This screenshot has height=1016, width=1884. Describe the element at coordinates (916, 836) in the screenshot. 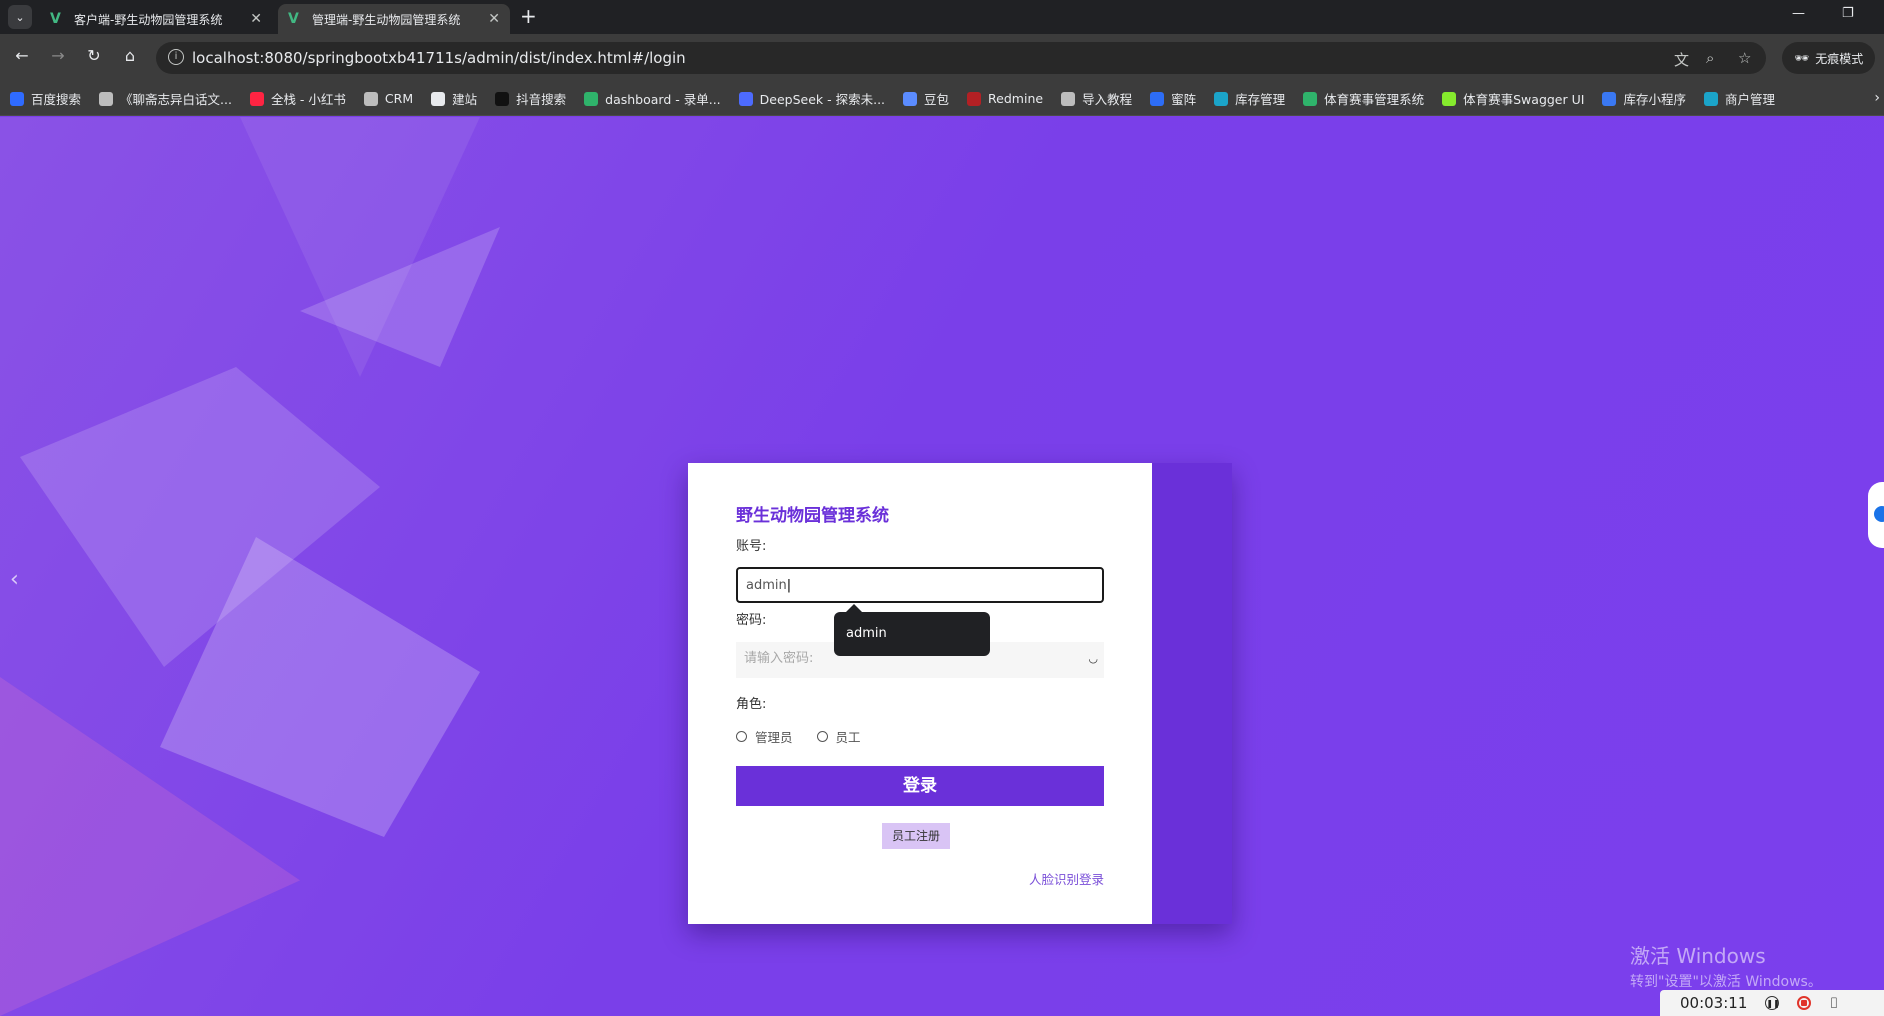

I see `employee-register-button: 员工注册` at that location.